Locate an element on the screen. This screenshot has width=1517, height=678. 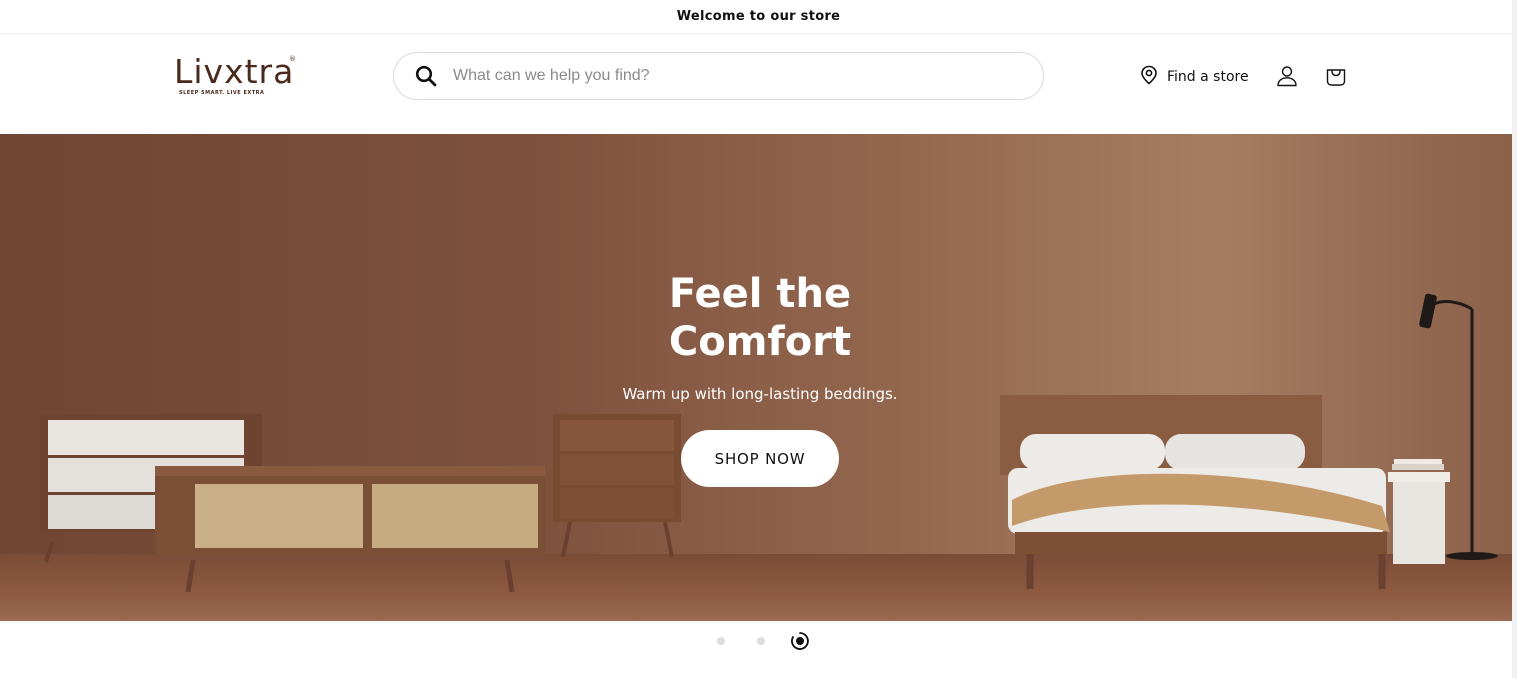
carousel-dot-3-active is located at coordinates (800, 641).